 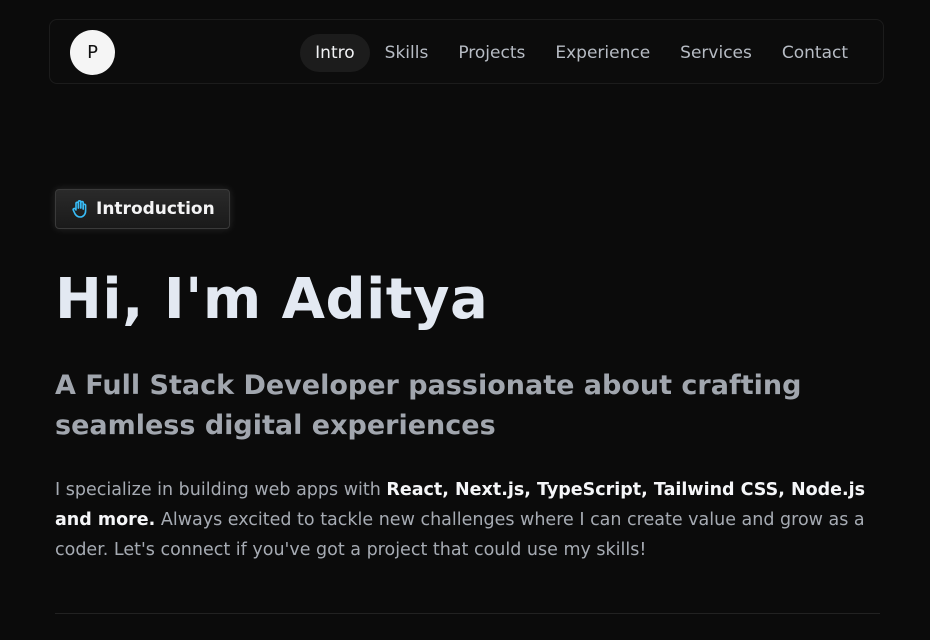 I want to click on logo-avatar: P, so click(x=92, y=52).